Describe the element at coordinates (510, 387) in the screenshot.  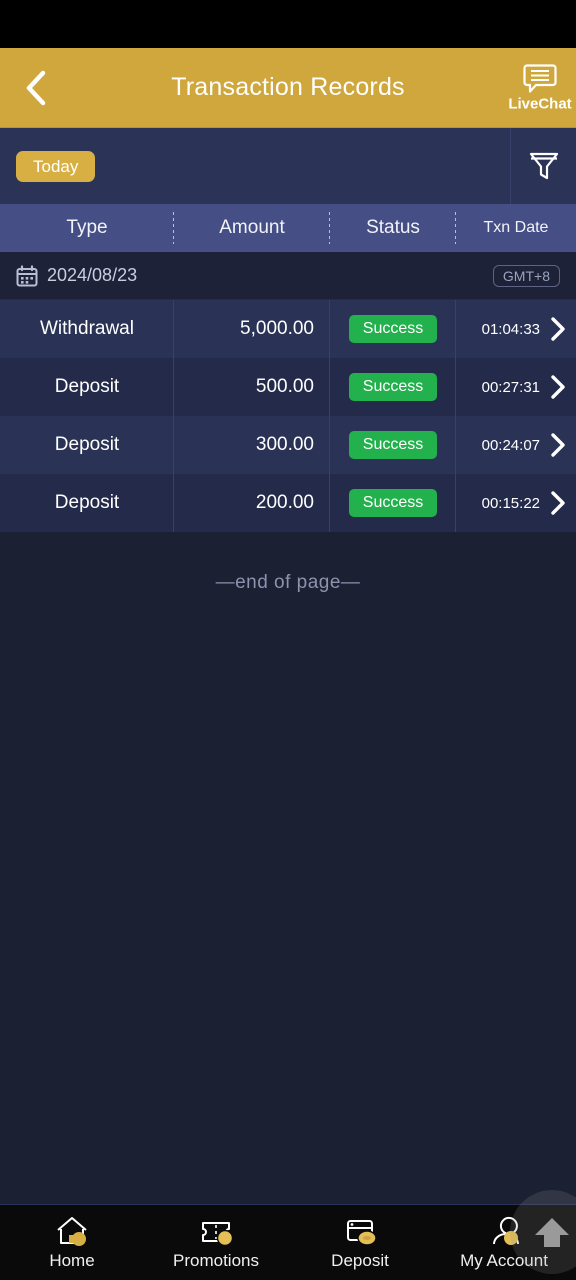
I see `row-time-label: 00:27:31` at that location.